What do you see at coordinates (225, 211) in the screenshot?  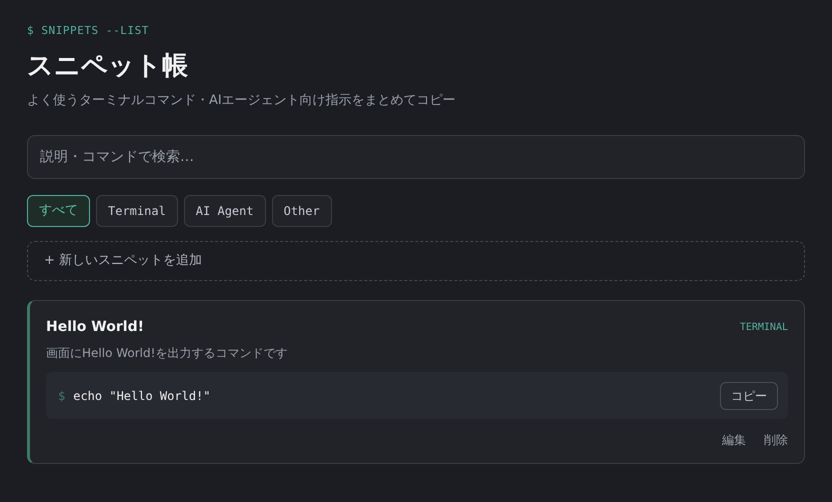 I see `filter-tab: AI Agent` at bounding box center [225, 211].